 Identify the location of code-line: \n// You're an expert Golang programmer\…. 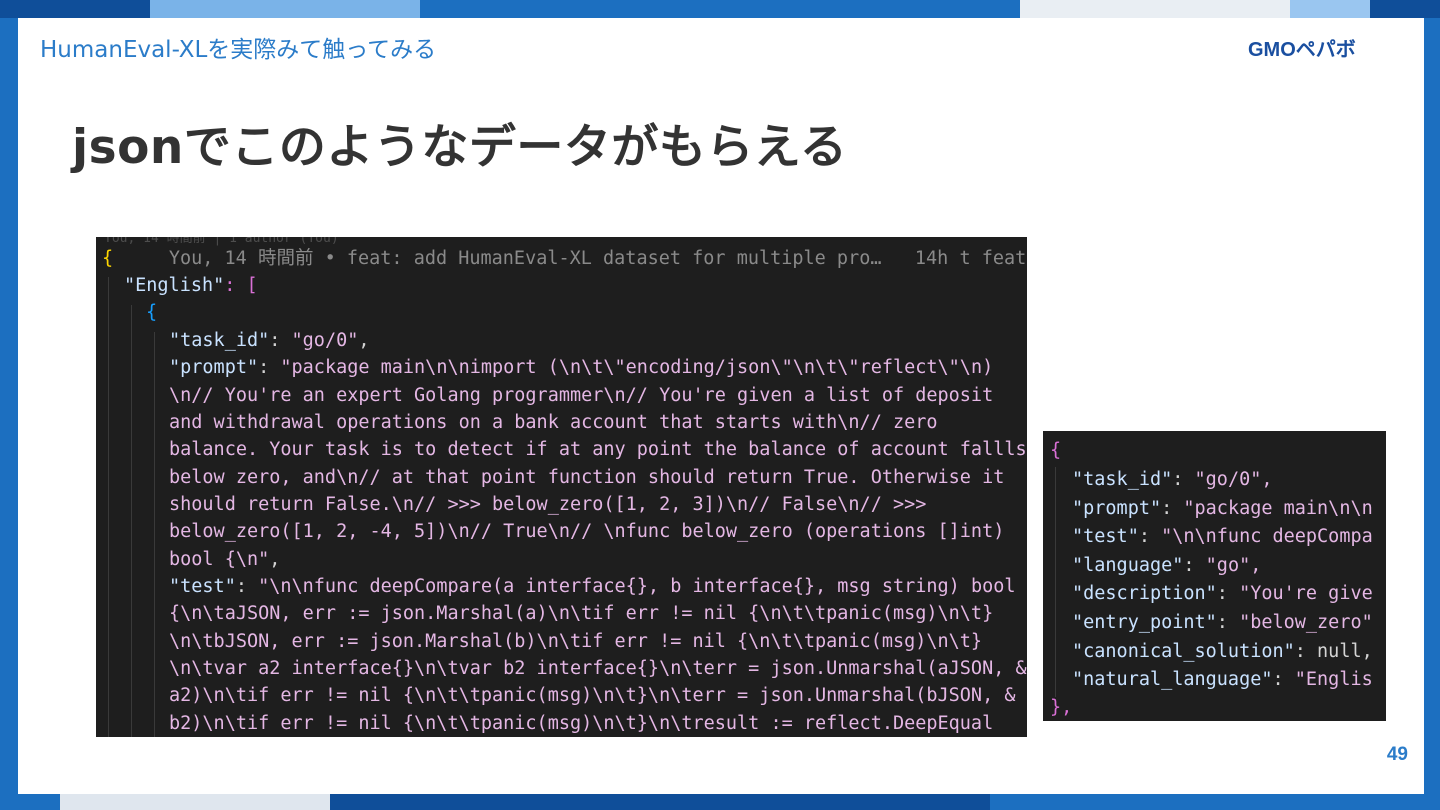
(581, 395).